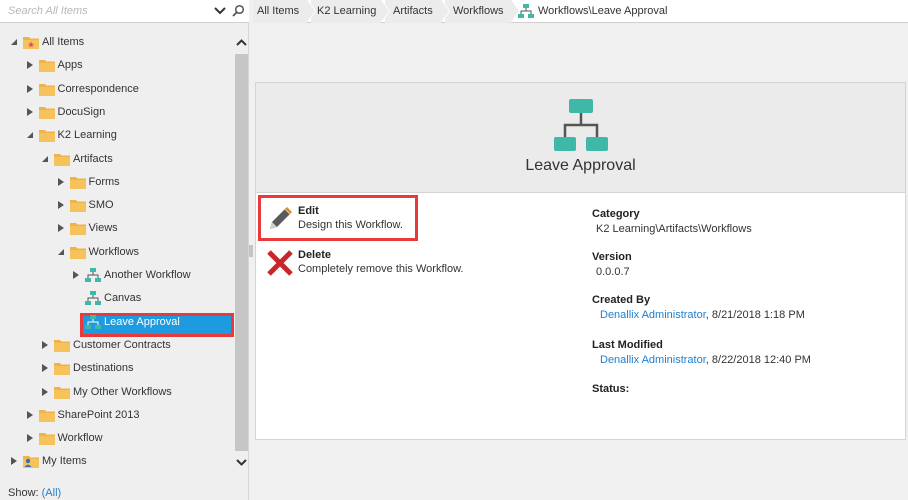 Image resolution: width=908 pixels, height=500 pixels. I want to click on delete-x-icon, so click(280, 263).